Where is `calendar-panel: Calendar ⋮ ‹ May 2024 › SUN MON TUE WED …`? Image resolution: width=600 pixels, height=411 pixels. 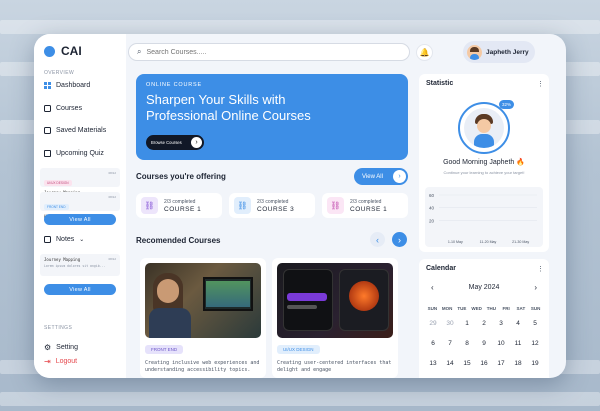 calendar-panel: Calendar ⋮ ‹ May 2024 › SUN MON TUE WED … is located at coordinates (484, 318).